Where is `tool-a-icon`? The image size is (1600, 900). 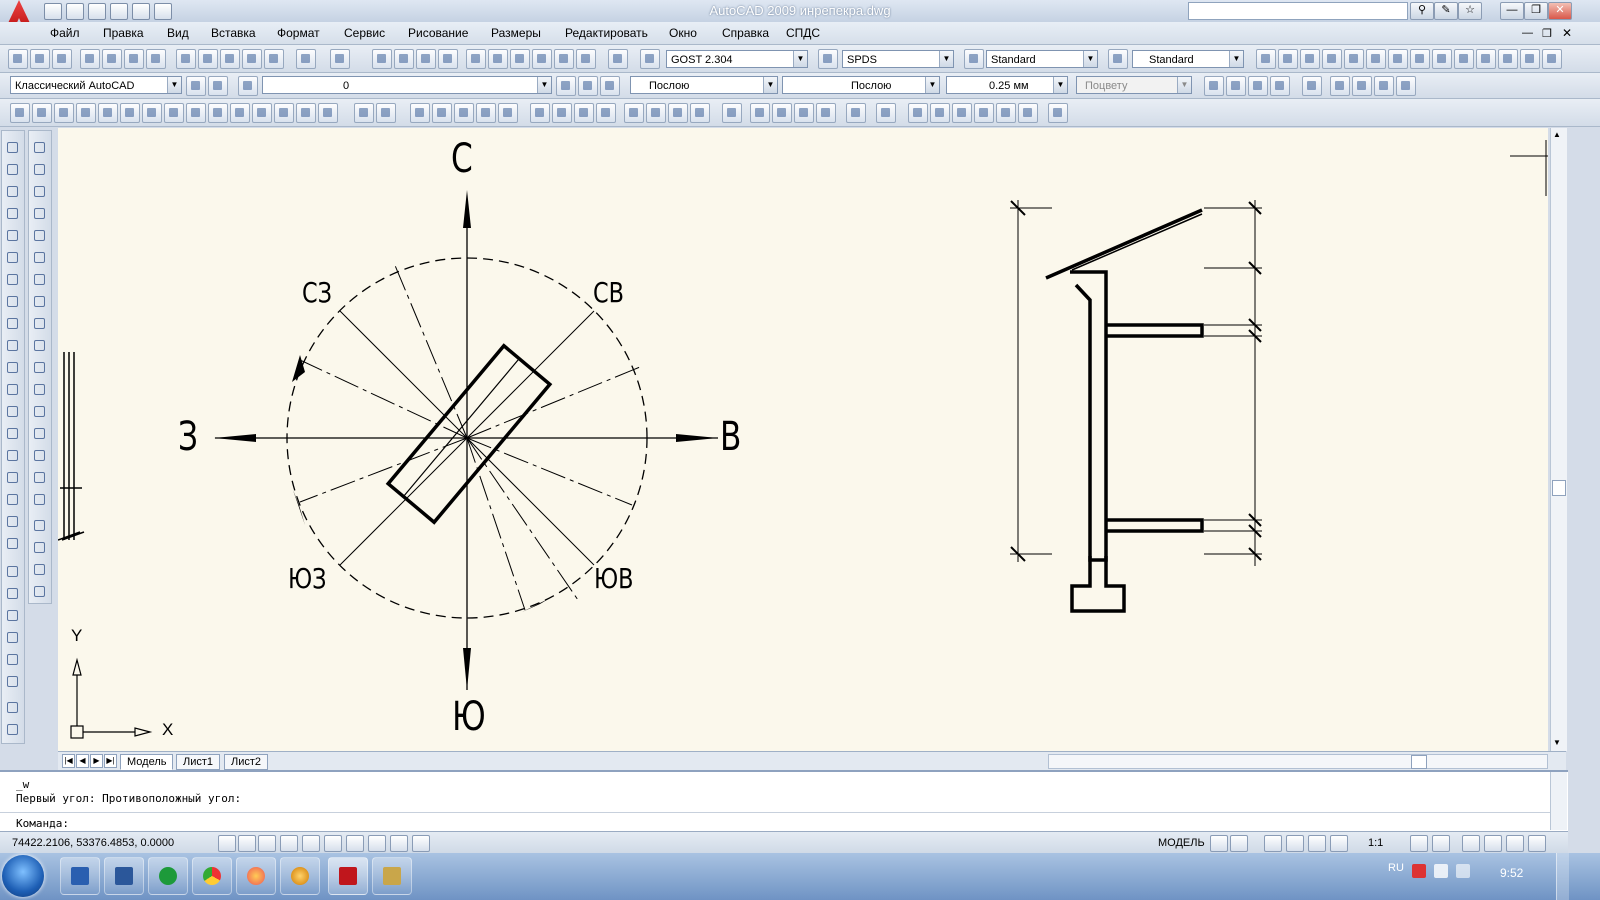 tool-a-icon is located at coordinates (20, 113).